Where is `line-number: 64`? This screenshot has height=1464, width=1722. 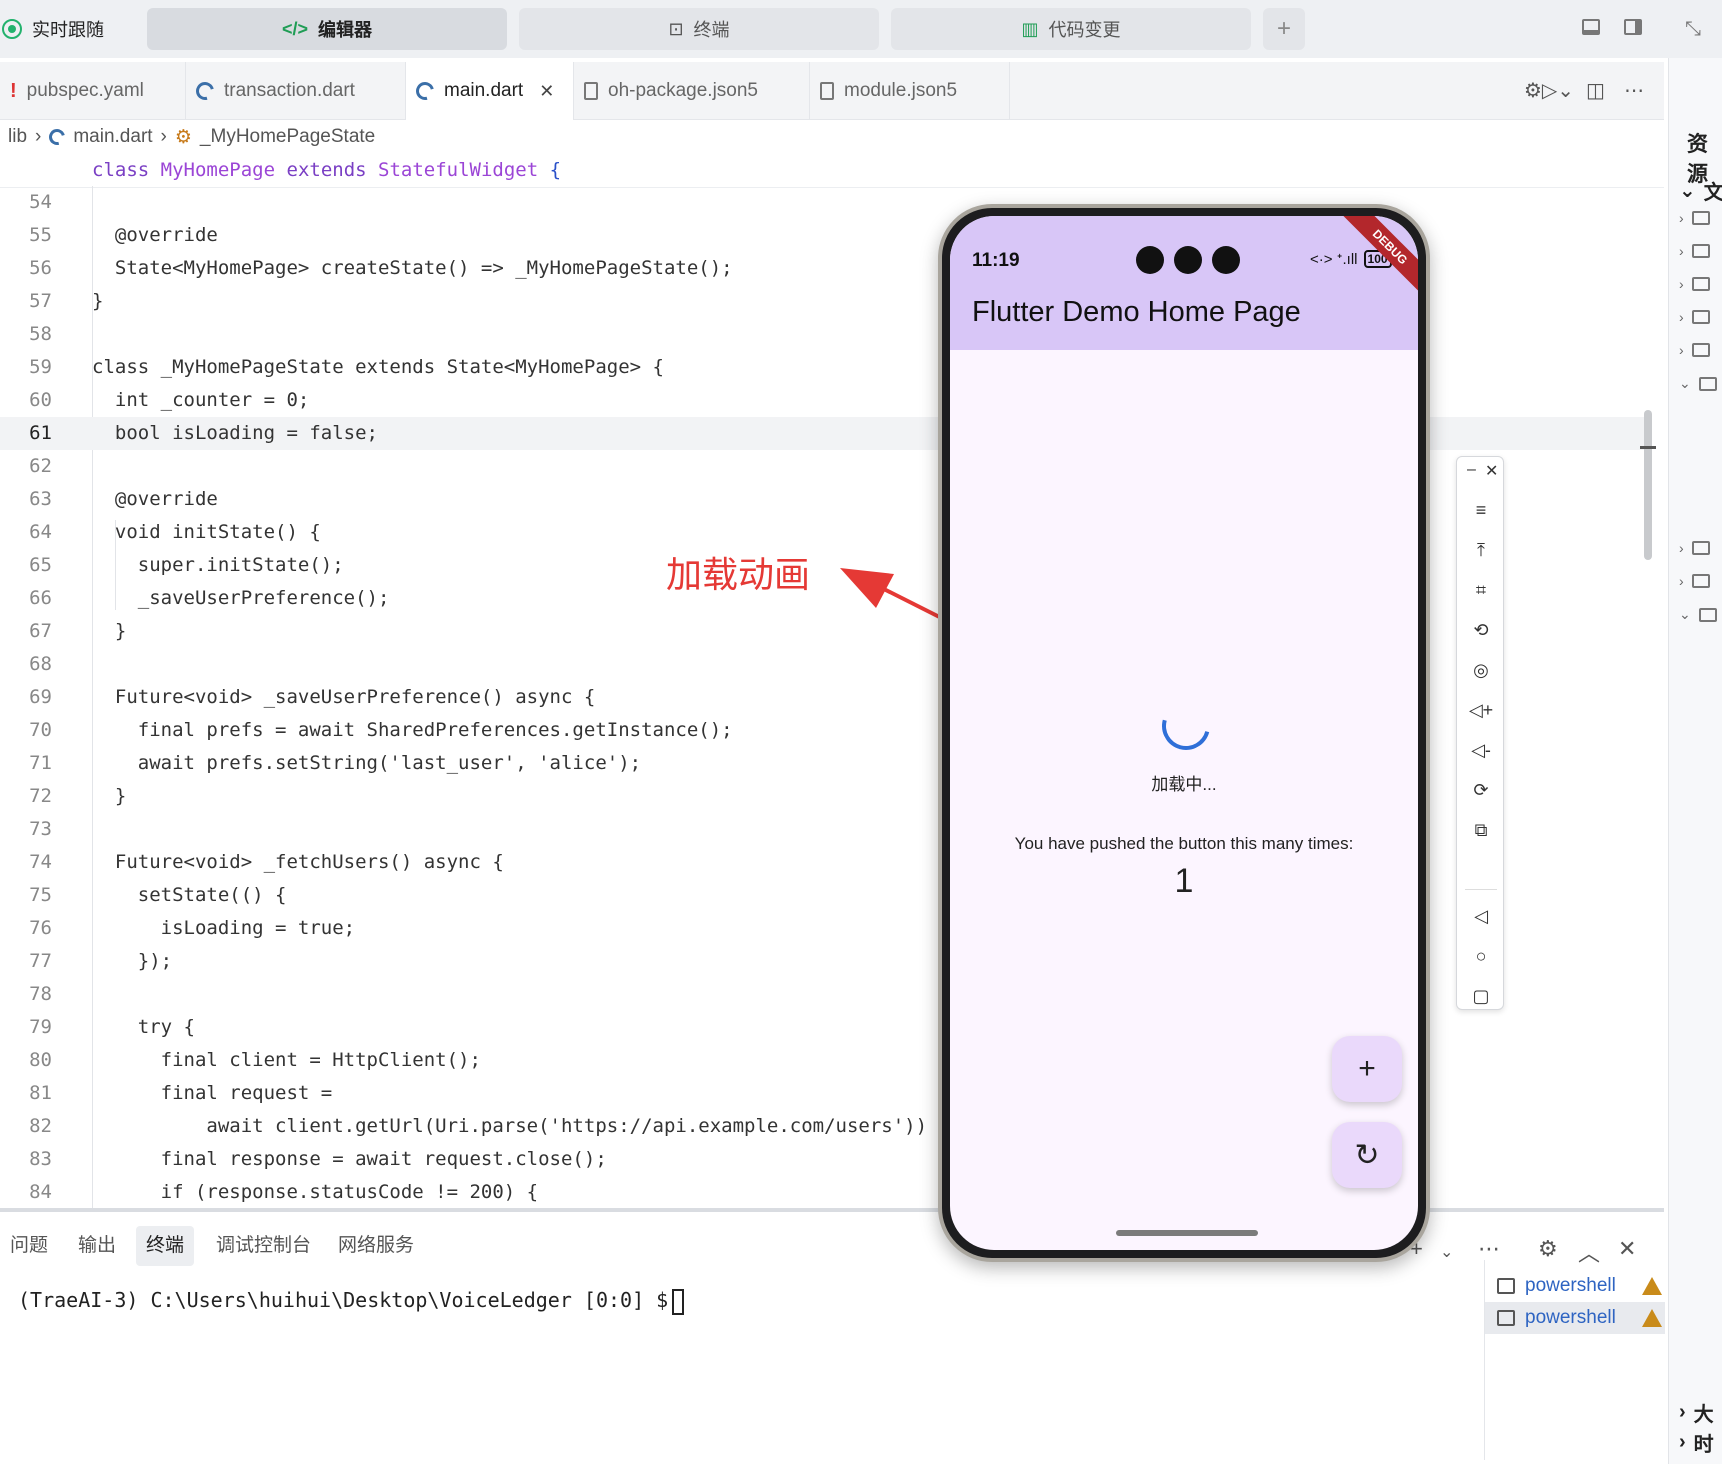 line-number: 64 is located at coordinates (40, 532).